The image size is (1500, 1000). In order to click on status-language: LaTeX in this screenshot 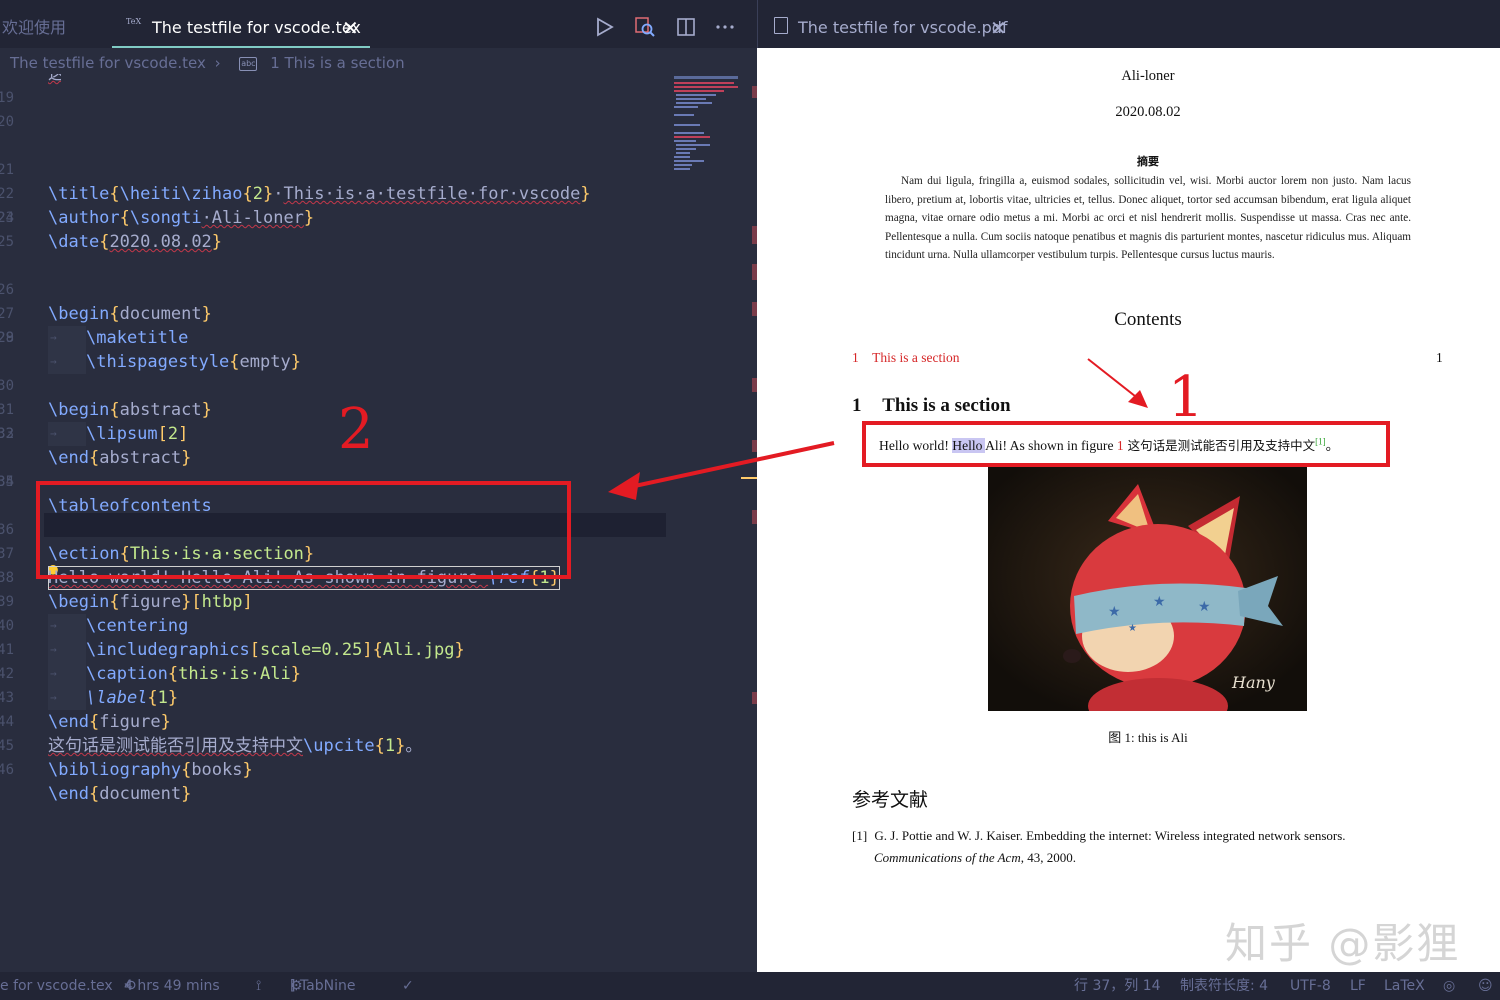, I will do `click(1404, 986)`.